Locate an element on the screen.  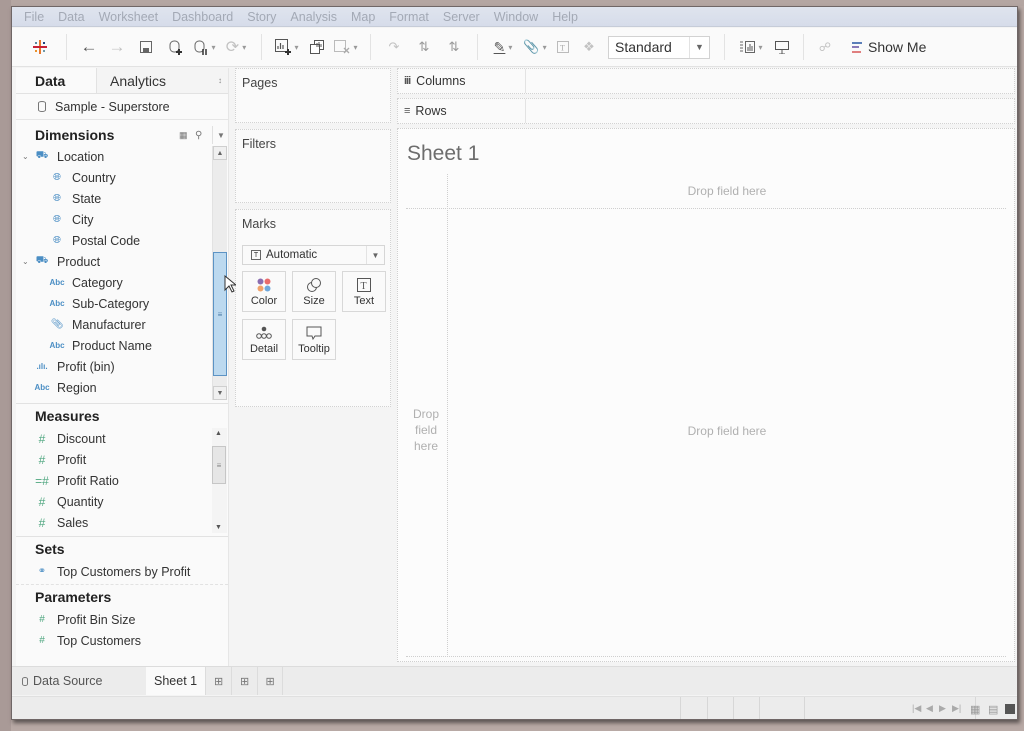
previous-sheet-icon: ◀ is located at coordinates (929, 708).